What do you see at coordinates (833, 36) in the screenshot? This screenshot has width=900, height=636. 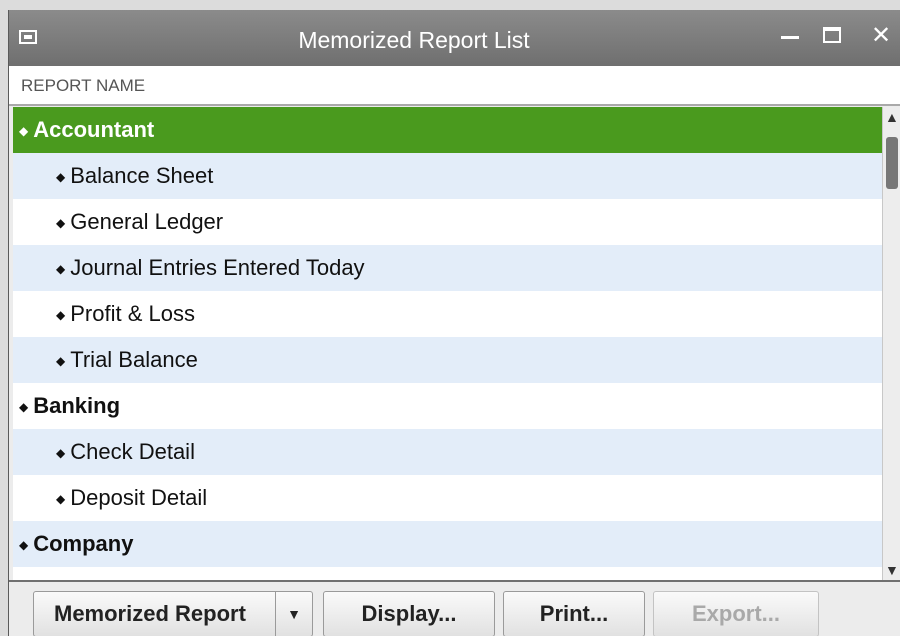 I see `maximize-icon` at bounding box center [833, 36].